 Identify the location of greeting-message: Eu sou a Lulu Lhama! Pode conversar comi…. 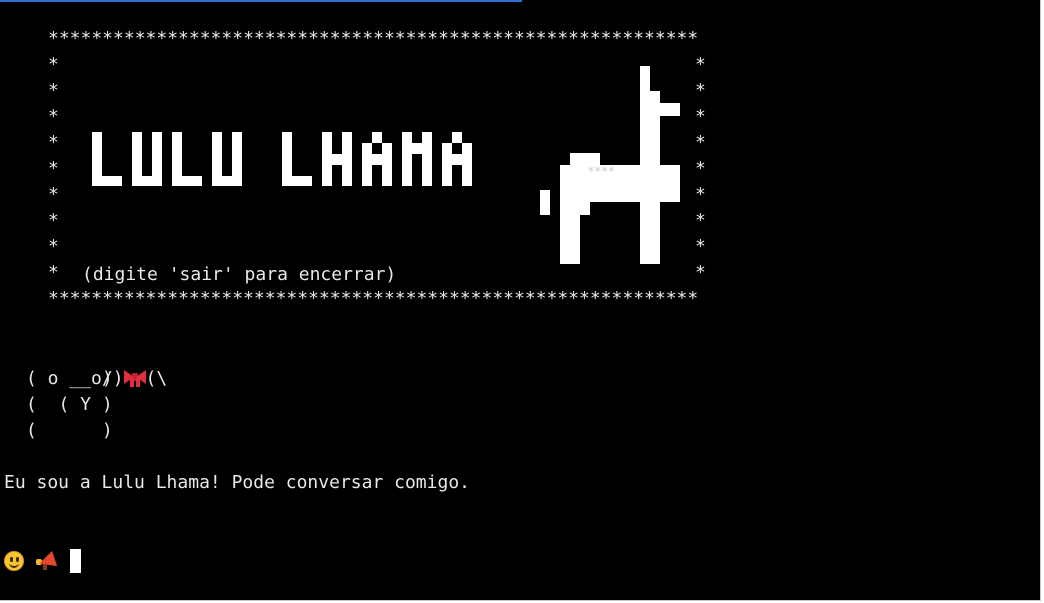
(237, 482).